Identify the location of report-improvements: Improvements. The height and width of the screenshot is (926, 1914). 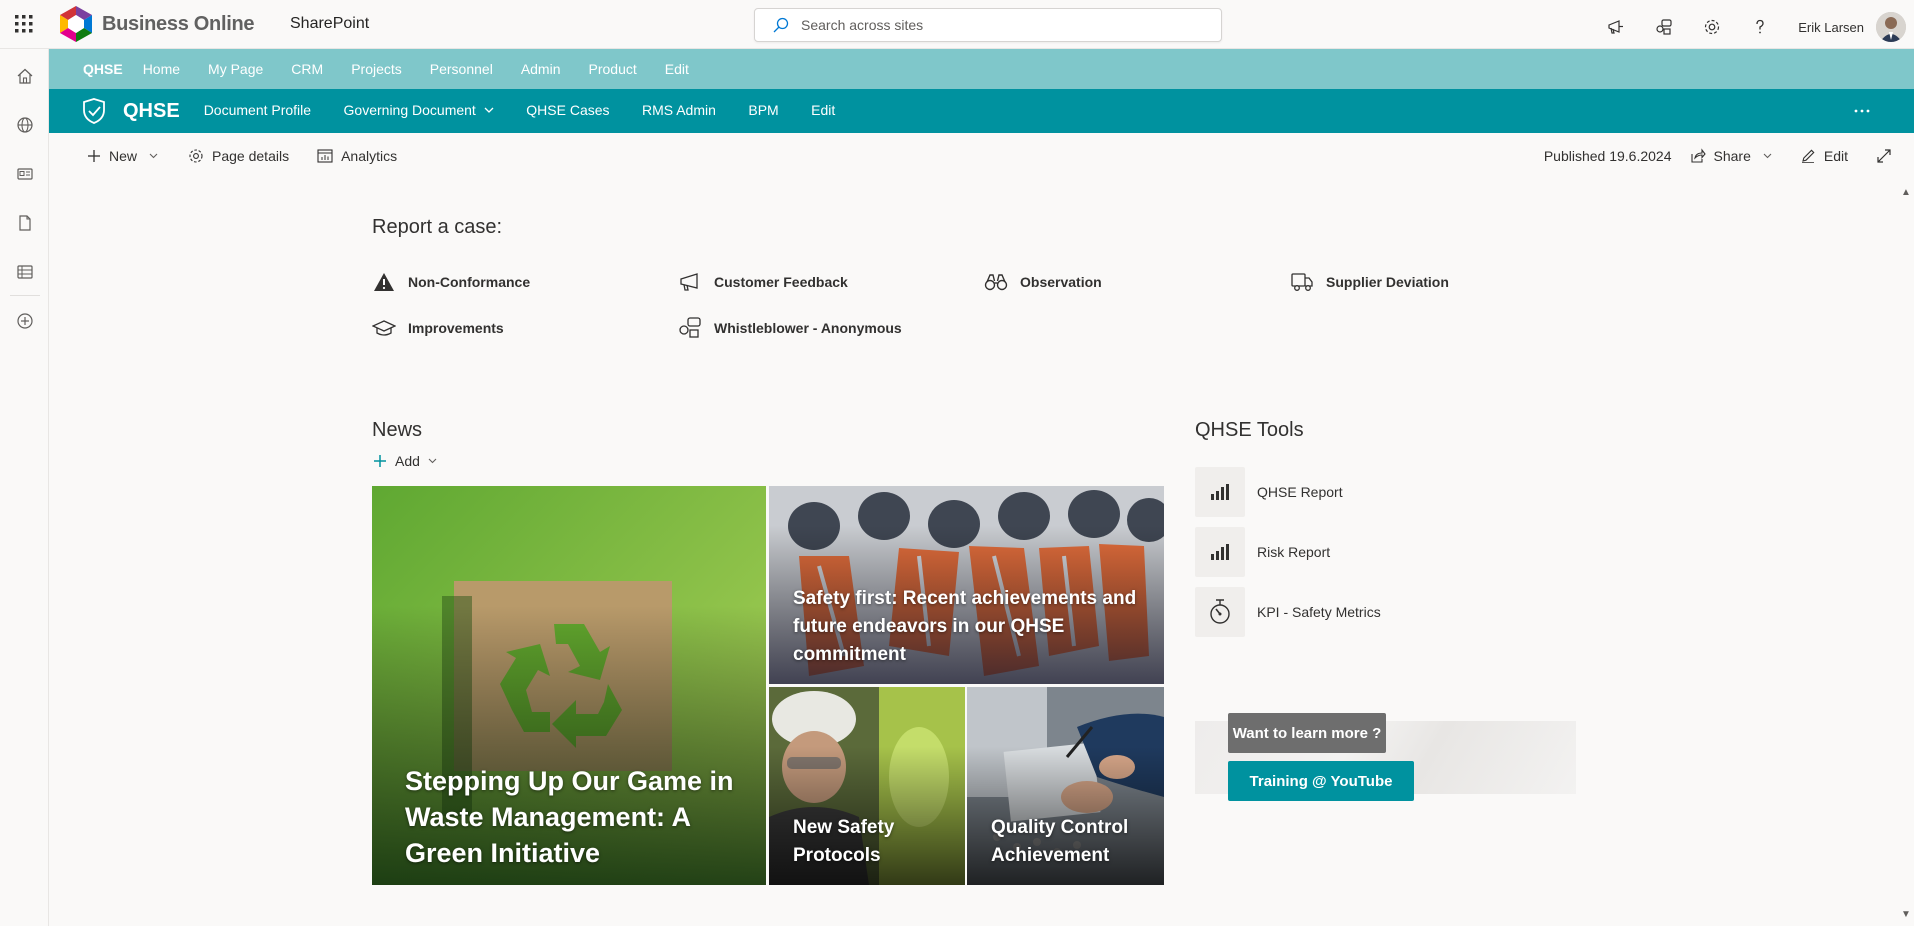
(438, 328).